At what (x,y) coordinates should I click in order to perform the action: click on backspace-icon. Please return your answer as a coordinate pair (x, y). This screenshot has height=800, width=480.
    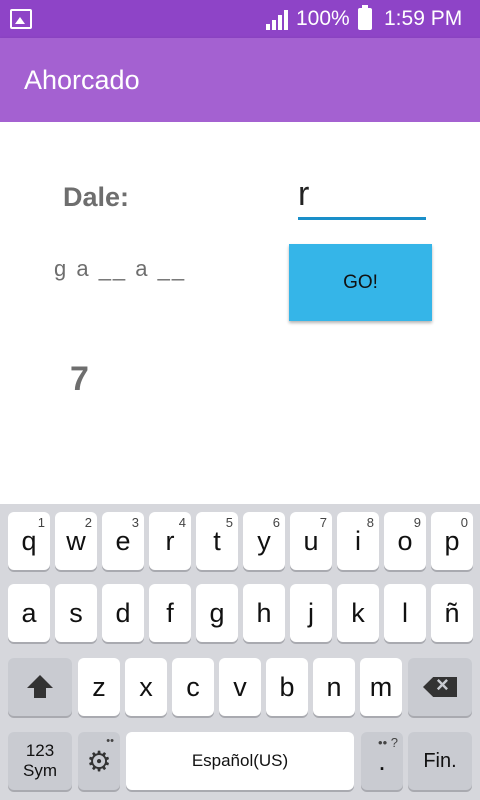
    Looking at the image, I should click on (440, 687).